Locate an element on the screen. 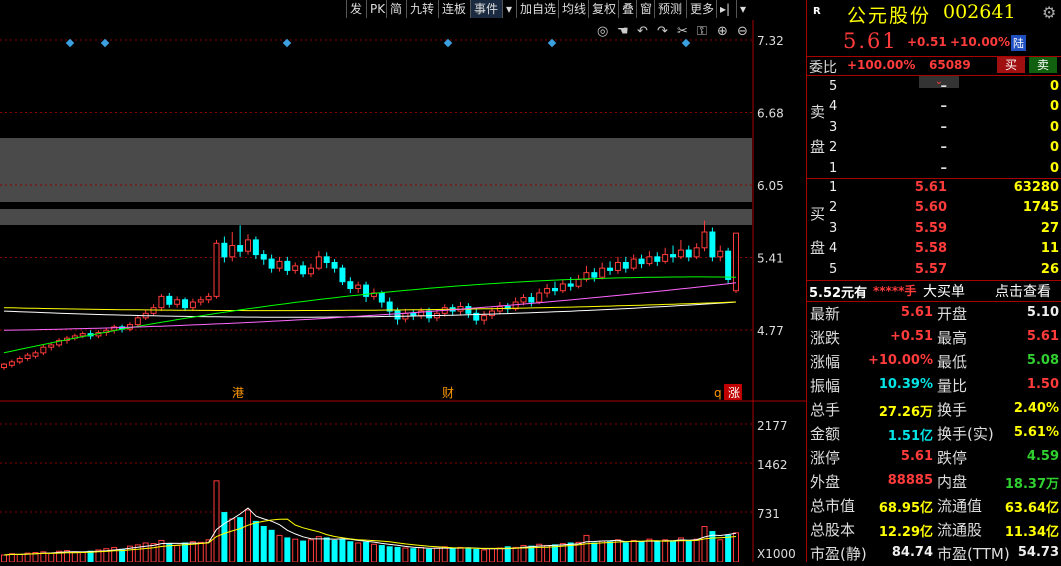  toolbar-item: 连板 is located at coordinates (454, 9).